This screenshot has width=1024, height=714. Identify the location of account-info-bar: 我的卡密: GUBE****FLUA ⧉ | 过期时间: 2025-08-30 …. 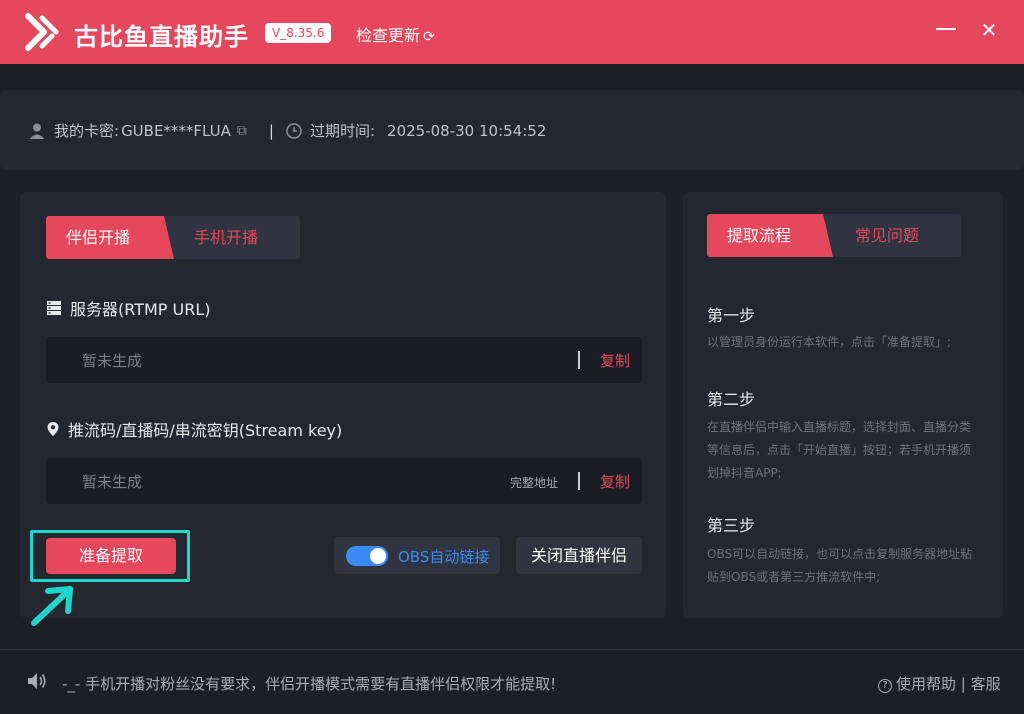
(512, 130).